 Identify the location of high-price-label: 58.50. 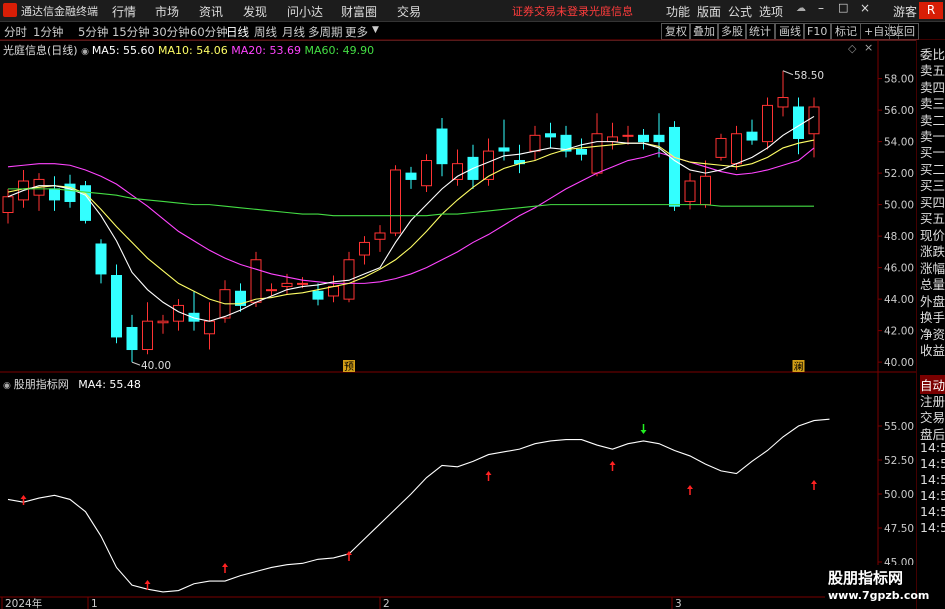
(809, 76).